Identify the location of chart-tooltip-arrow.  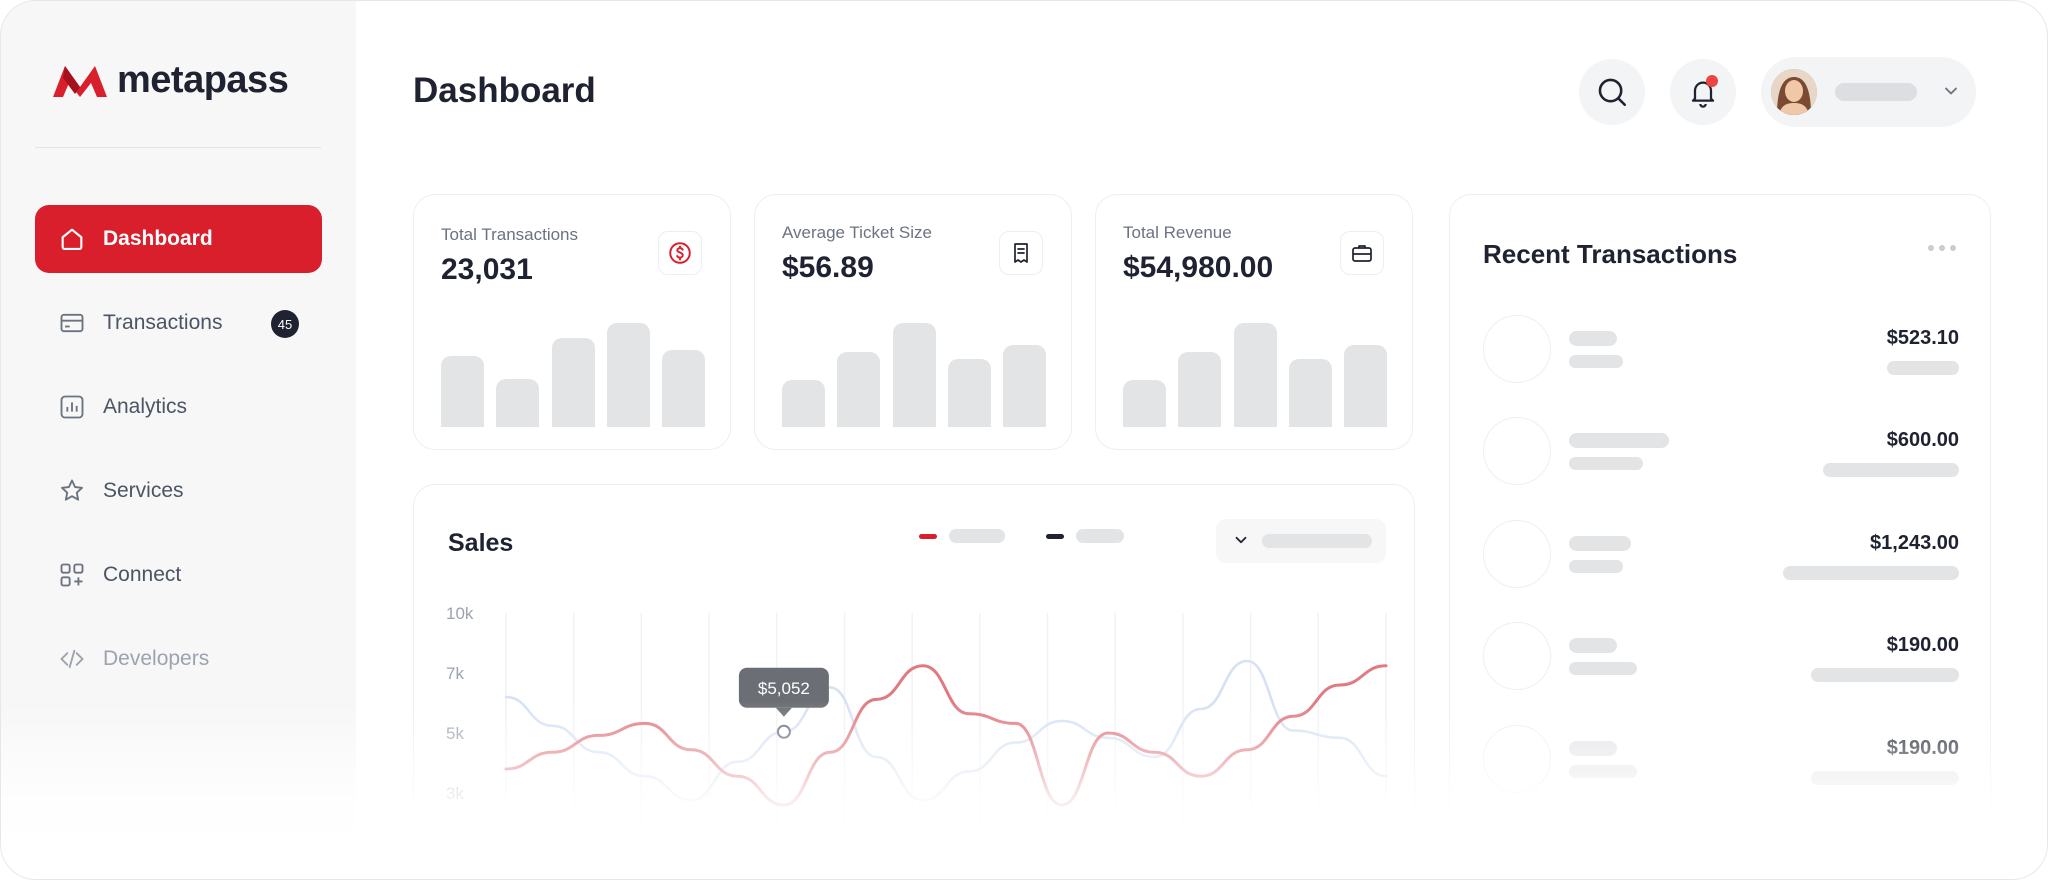
(783, 712).